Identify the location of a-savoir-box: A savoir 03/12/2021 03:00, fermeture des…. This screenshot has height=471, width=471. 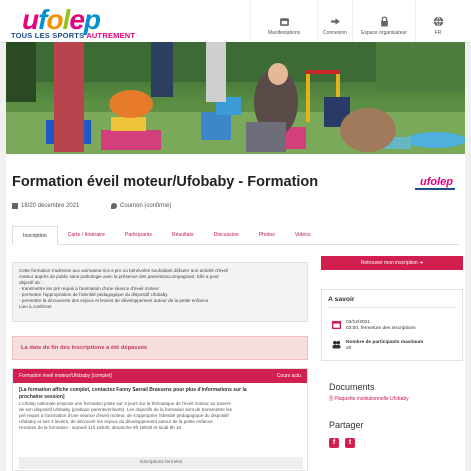
(392, 325).